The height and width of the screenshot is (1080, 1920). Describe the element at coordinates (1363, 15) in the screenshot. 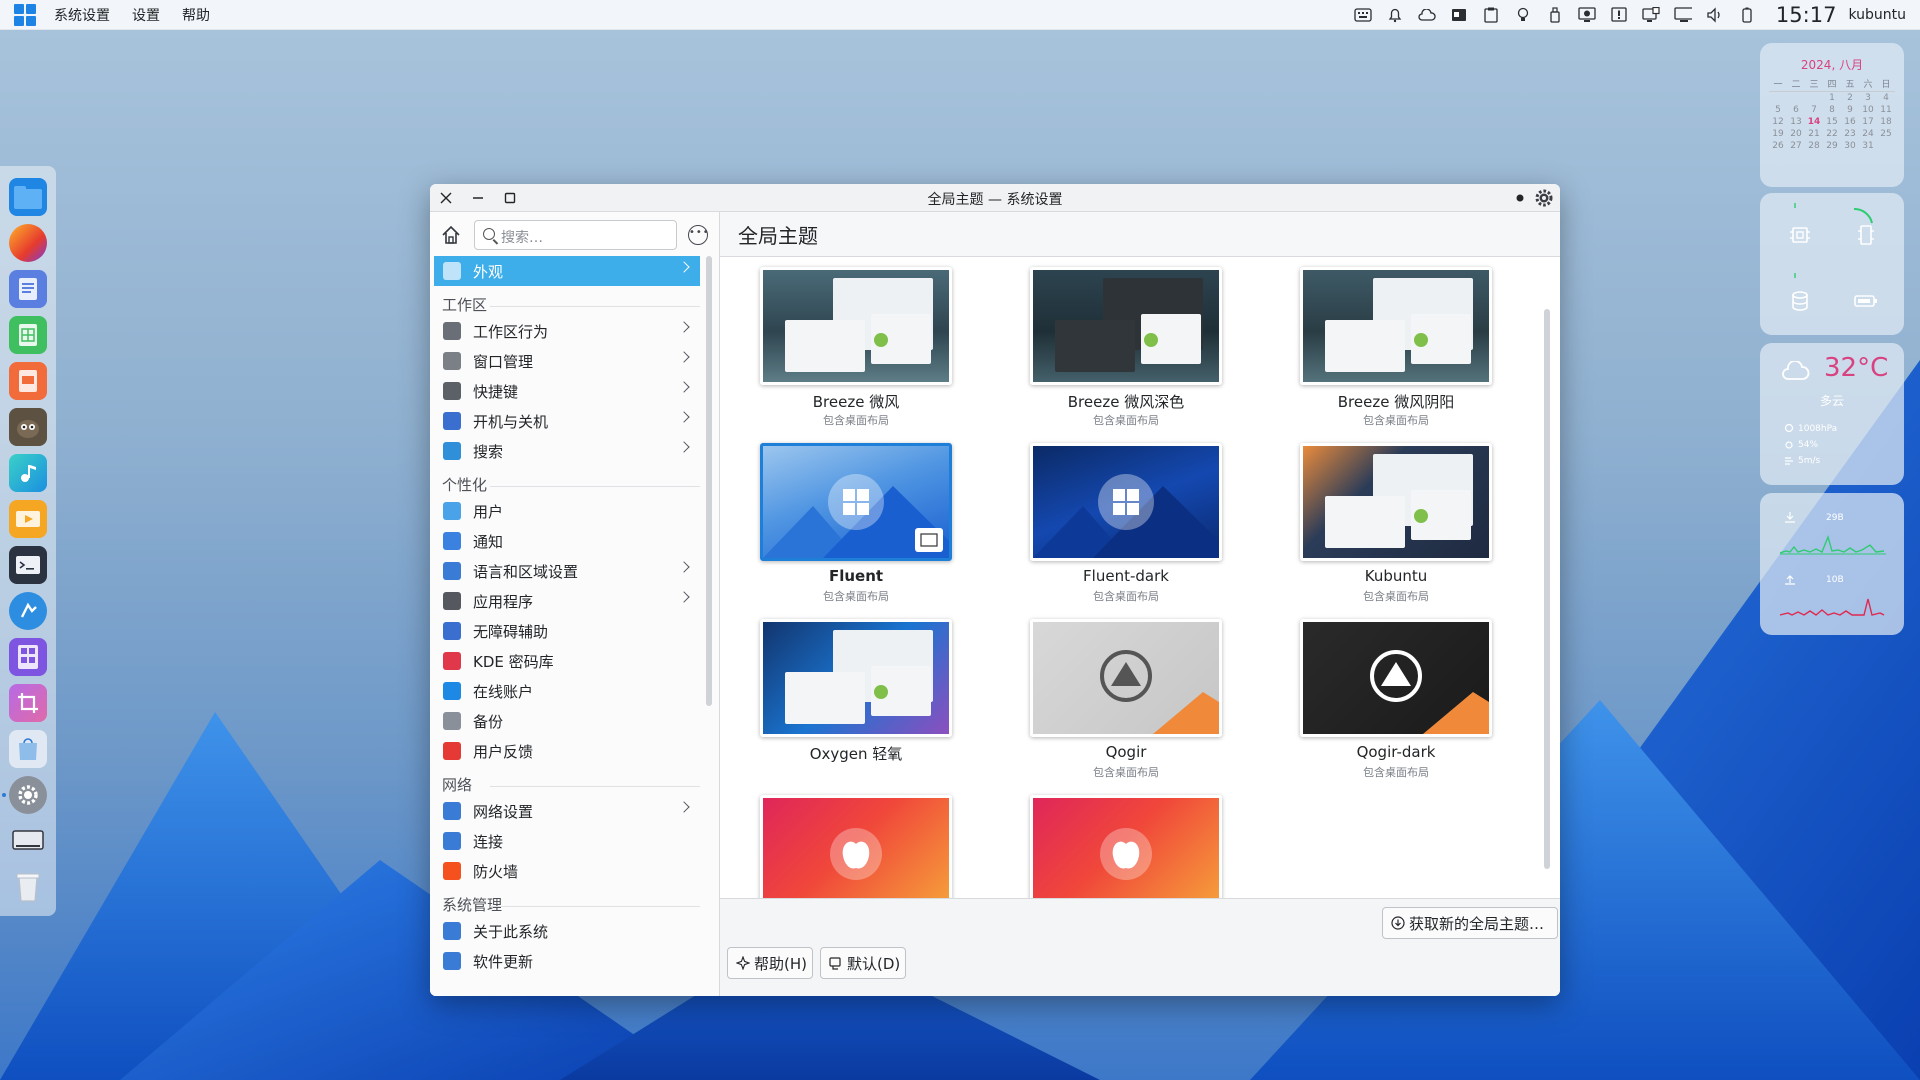

I see `keyboard-icon` at that location.